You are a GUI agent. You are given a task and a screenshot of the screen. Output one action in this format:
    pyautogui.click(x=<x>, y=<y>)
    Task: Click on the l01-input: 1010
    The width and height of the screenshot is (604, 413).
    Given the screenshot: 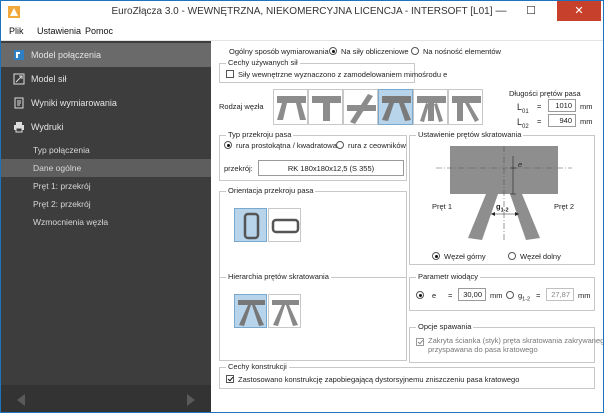 What is the action you would take?
    pyautogui.click(x=562, y=105)
    